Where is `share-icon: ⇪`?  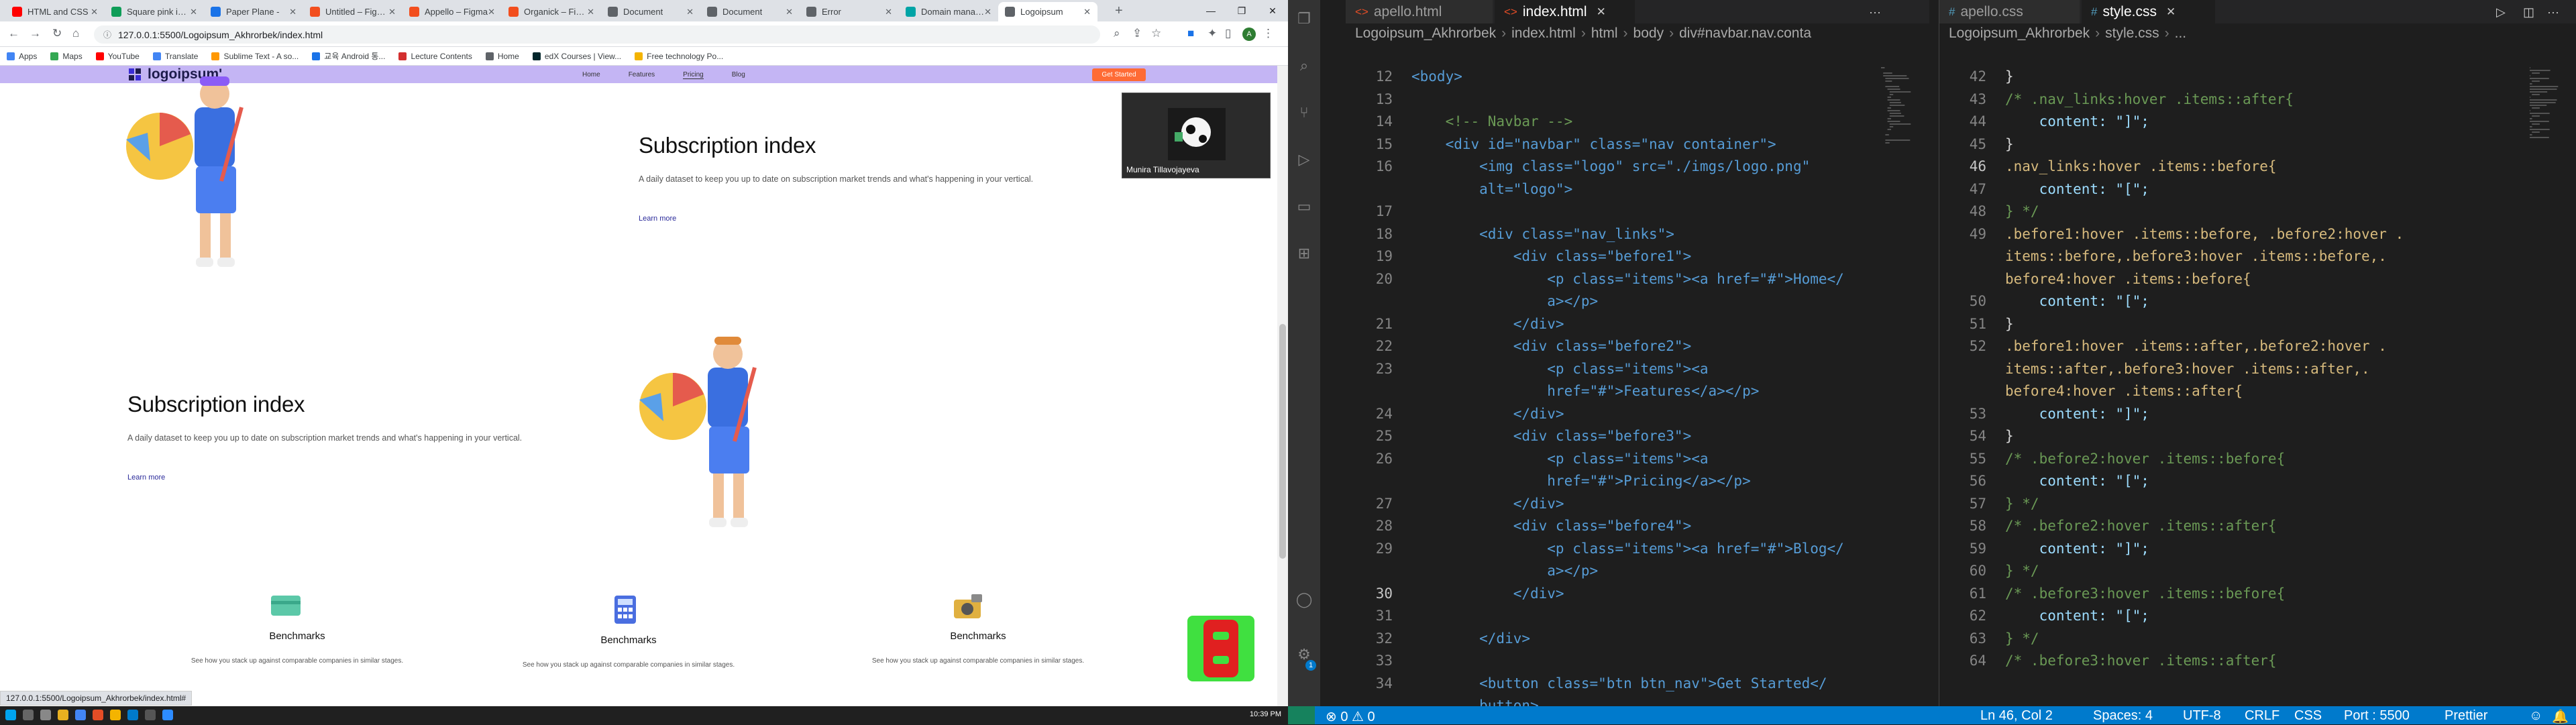
share-icon: ⇪ is located at coordinates (1137, 33).